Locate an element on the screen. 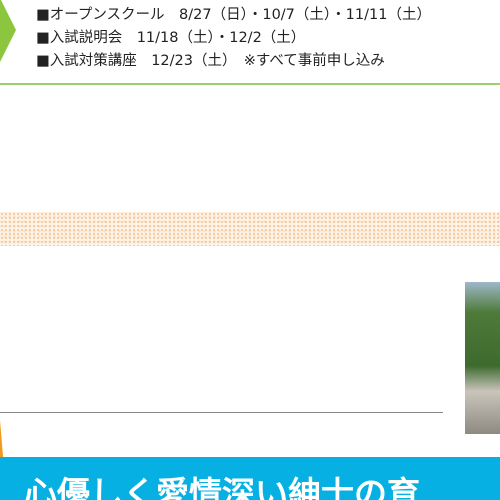 The image size is (500, 500). headline-banner: 心優しく愛情深い紳士の育 is located at coordinates (250, 478).